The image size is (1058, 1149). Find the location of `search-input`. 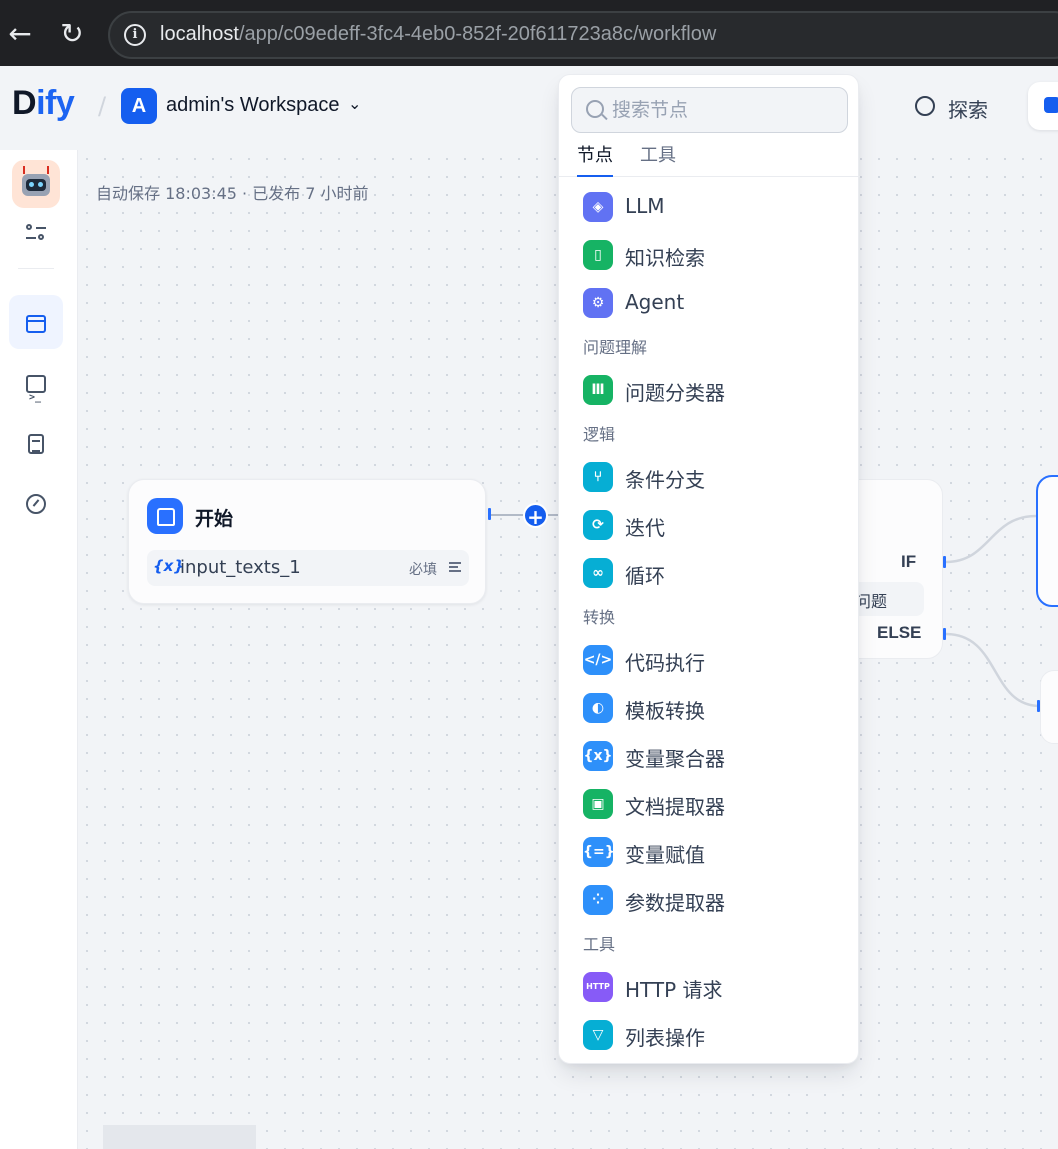

search-input is located at coordinates (722, 110).